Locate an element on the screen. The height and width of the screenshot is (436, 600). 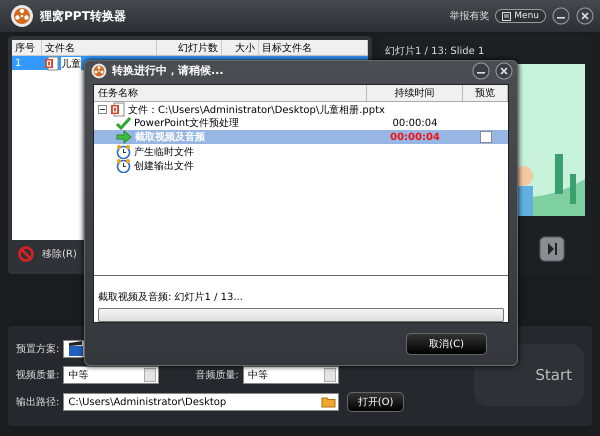
no-entry-icon is located at coordinates (26, 254).